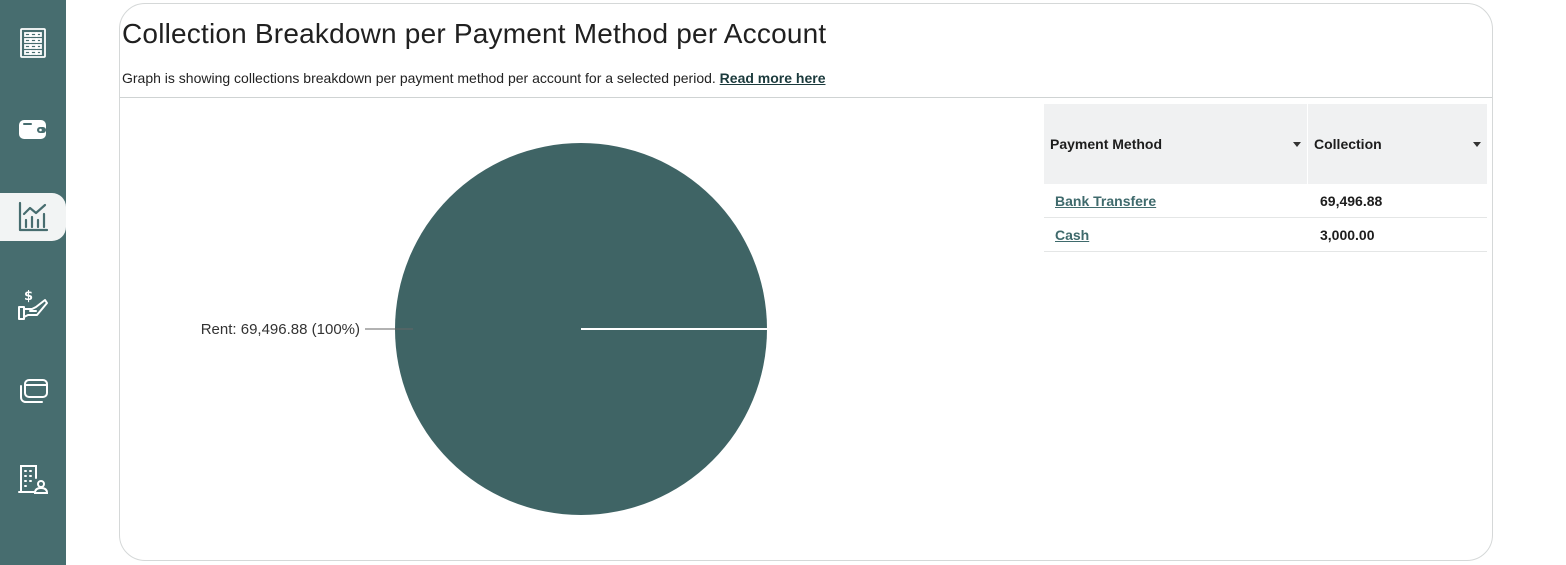 The width and height of the screenshot is (1566, 565). Describe the element at coordinates (280, 329) in the screenshot. I see `pie-data-label: Rent: 69,496.88 (100%)` at that location.